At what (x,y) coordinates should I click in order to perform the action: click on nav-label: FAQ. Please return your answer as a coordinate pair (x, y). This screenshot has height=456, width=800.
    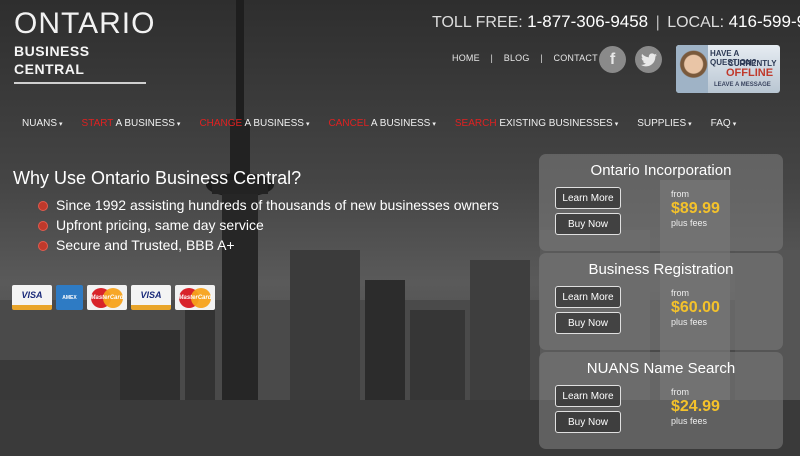
    Looking at the image, I should click on (720, 123).